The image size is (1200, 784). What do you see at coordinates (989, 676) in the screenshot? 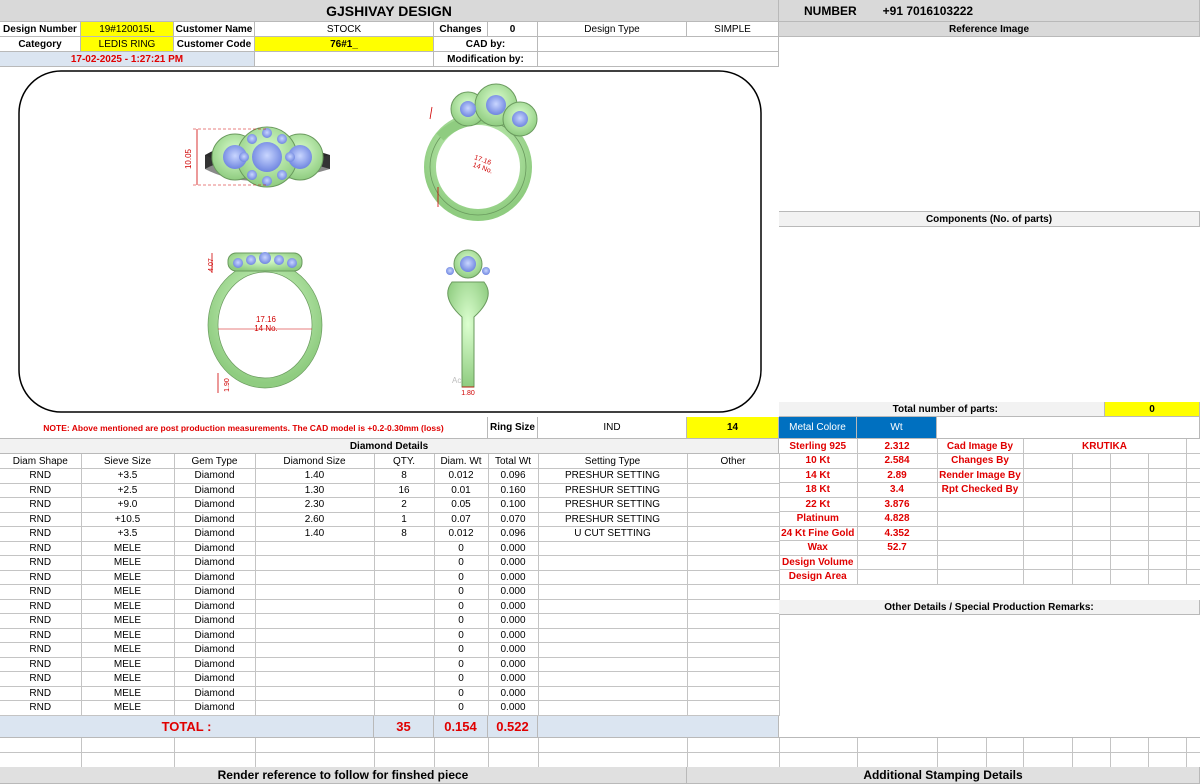
I see `other-details-area` at bounding box center [989, 676].